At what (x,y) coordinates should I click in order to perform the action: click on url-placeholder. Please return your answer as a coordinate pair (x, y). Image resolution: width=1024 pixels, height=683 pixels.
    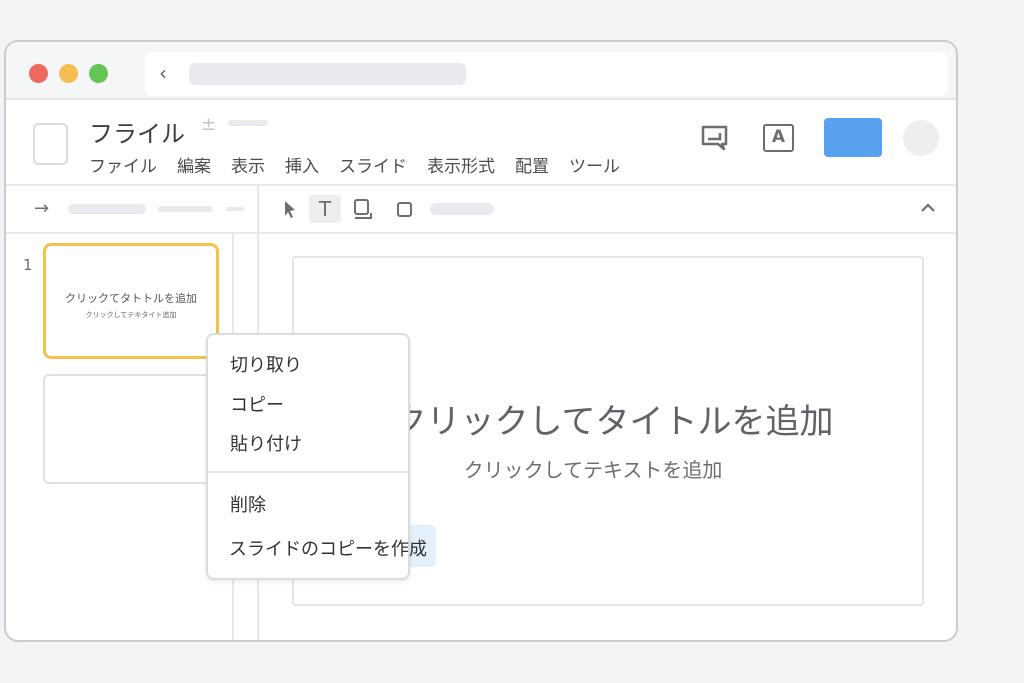
    Looking at the image, I should click on (327, 74).